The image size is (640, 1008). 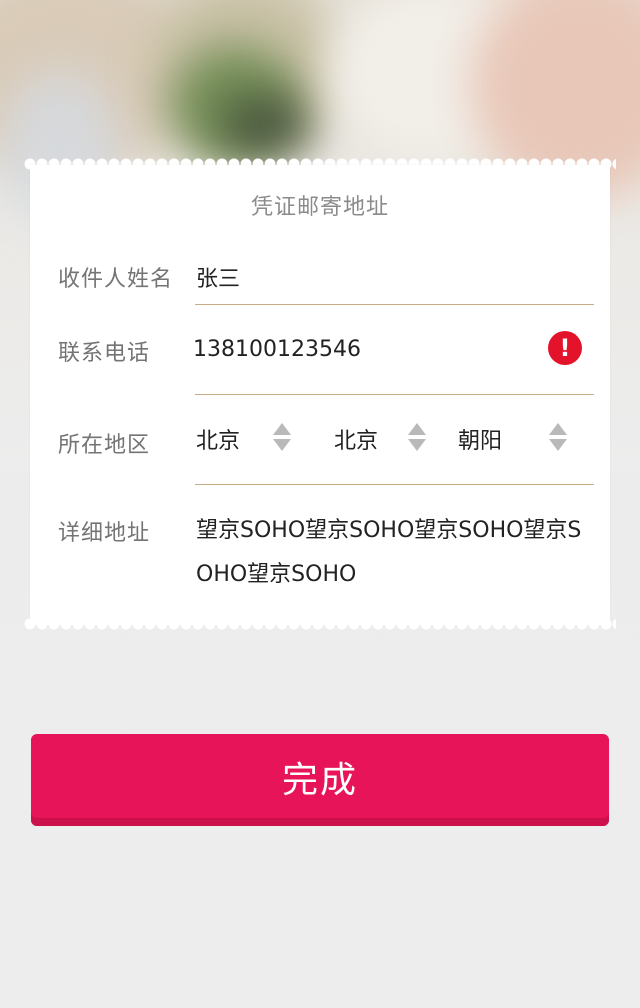 What do you see at coordinates (246, 435) in the screenshot?
I see `province-select: 北京` at bounding box center [246, 435].